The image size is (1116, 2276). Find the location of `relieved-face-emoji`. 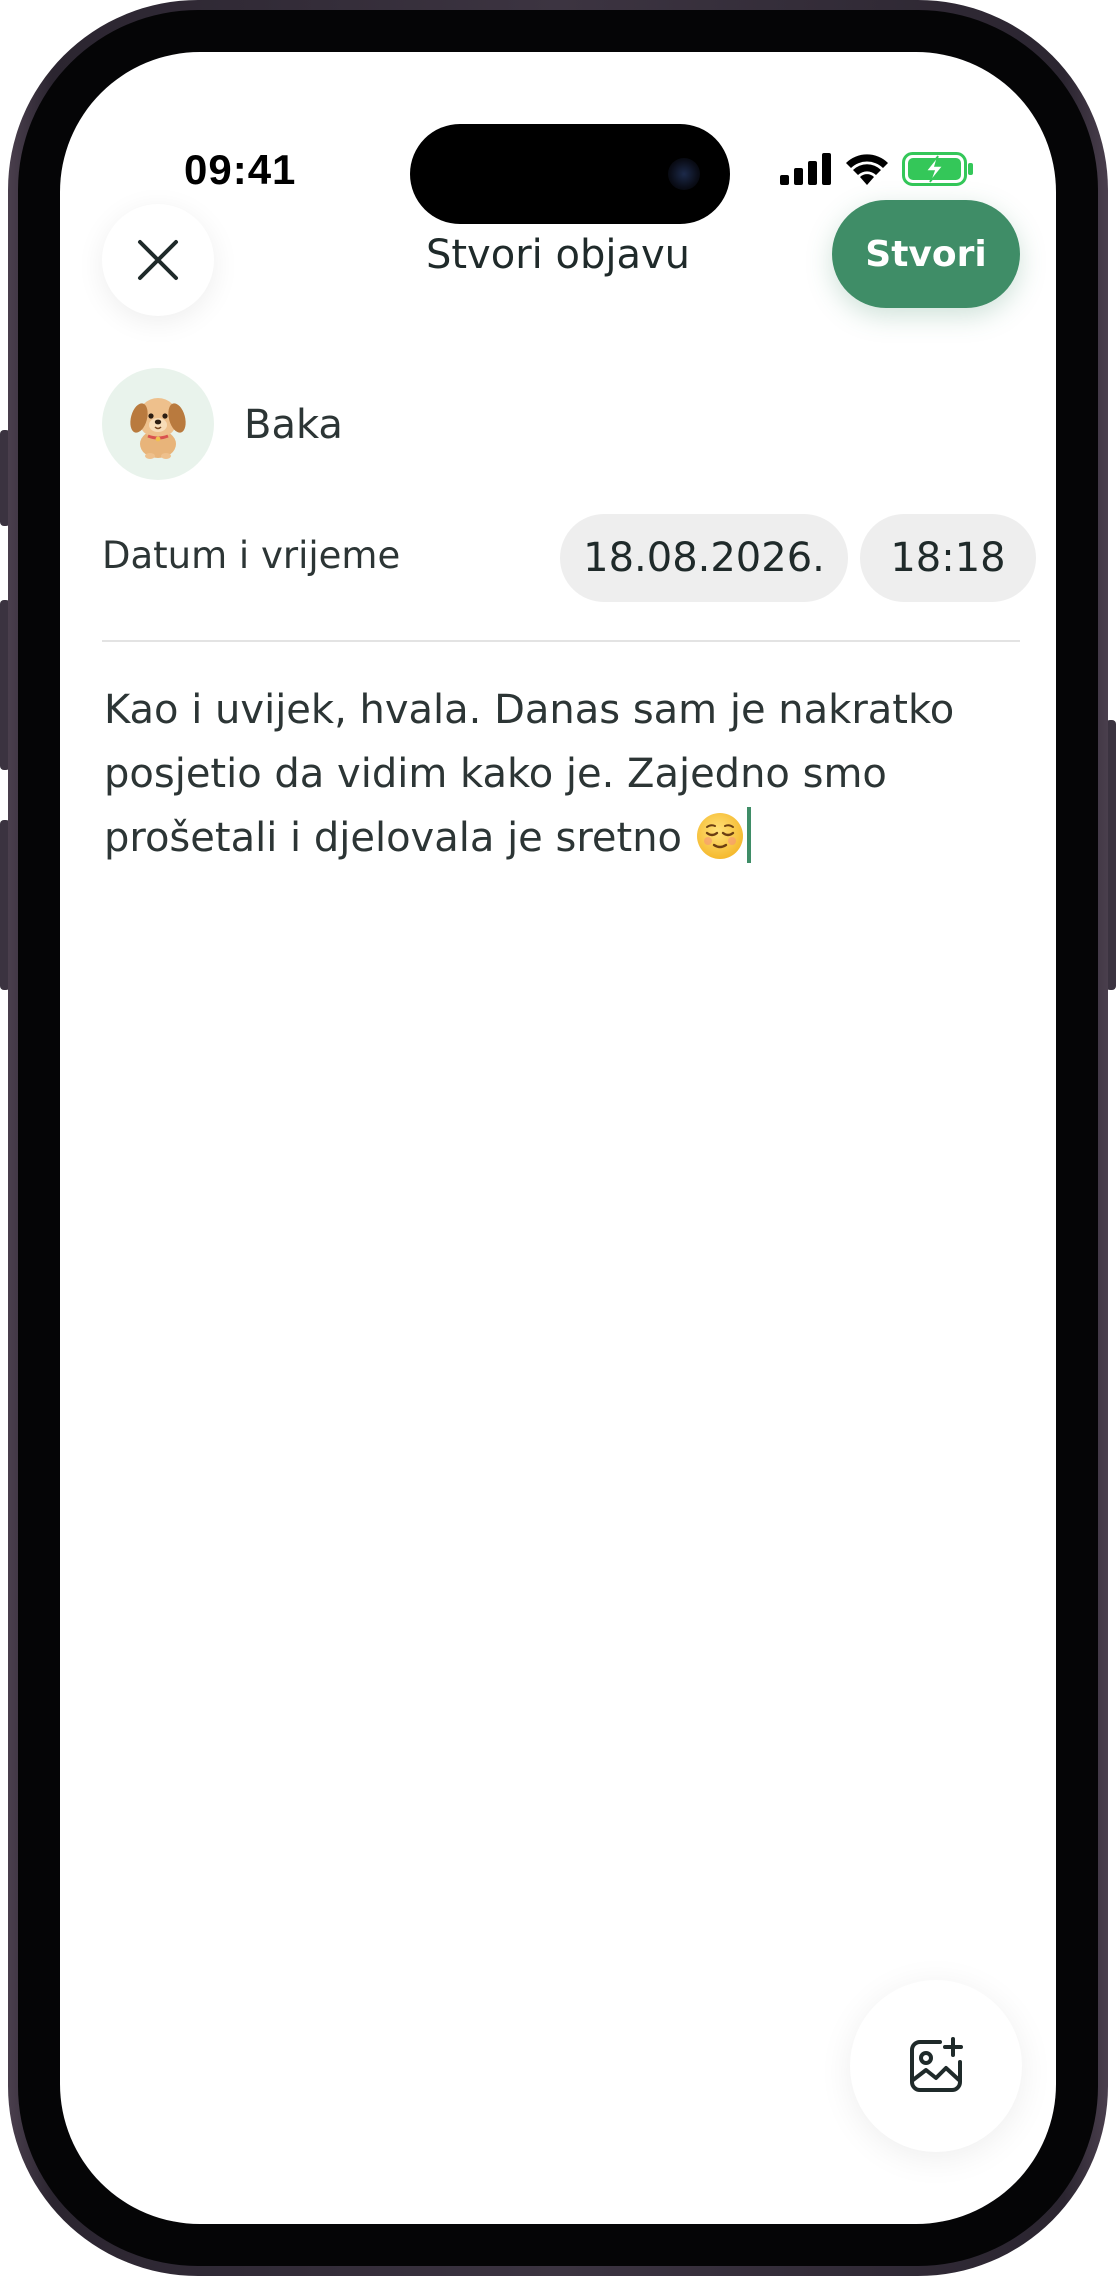

relieved-face-emoji is located at coordinates (719, 836).